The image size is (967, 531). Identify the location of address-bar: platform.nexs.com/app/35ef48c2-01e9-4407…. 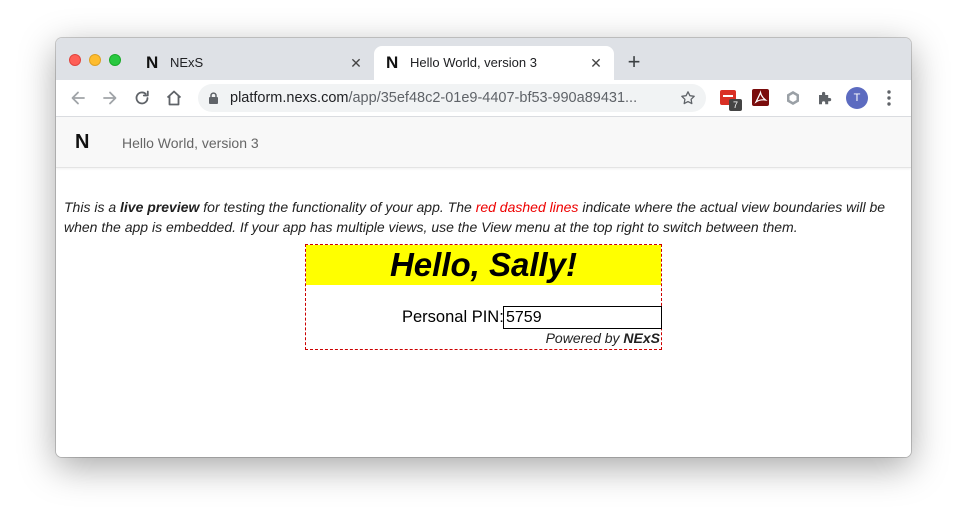
(452, 98).